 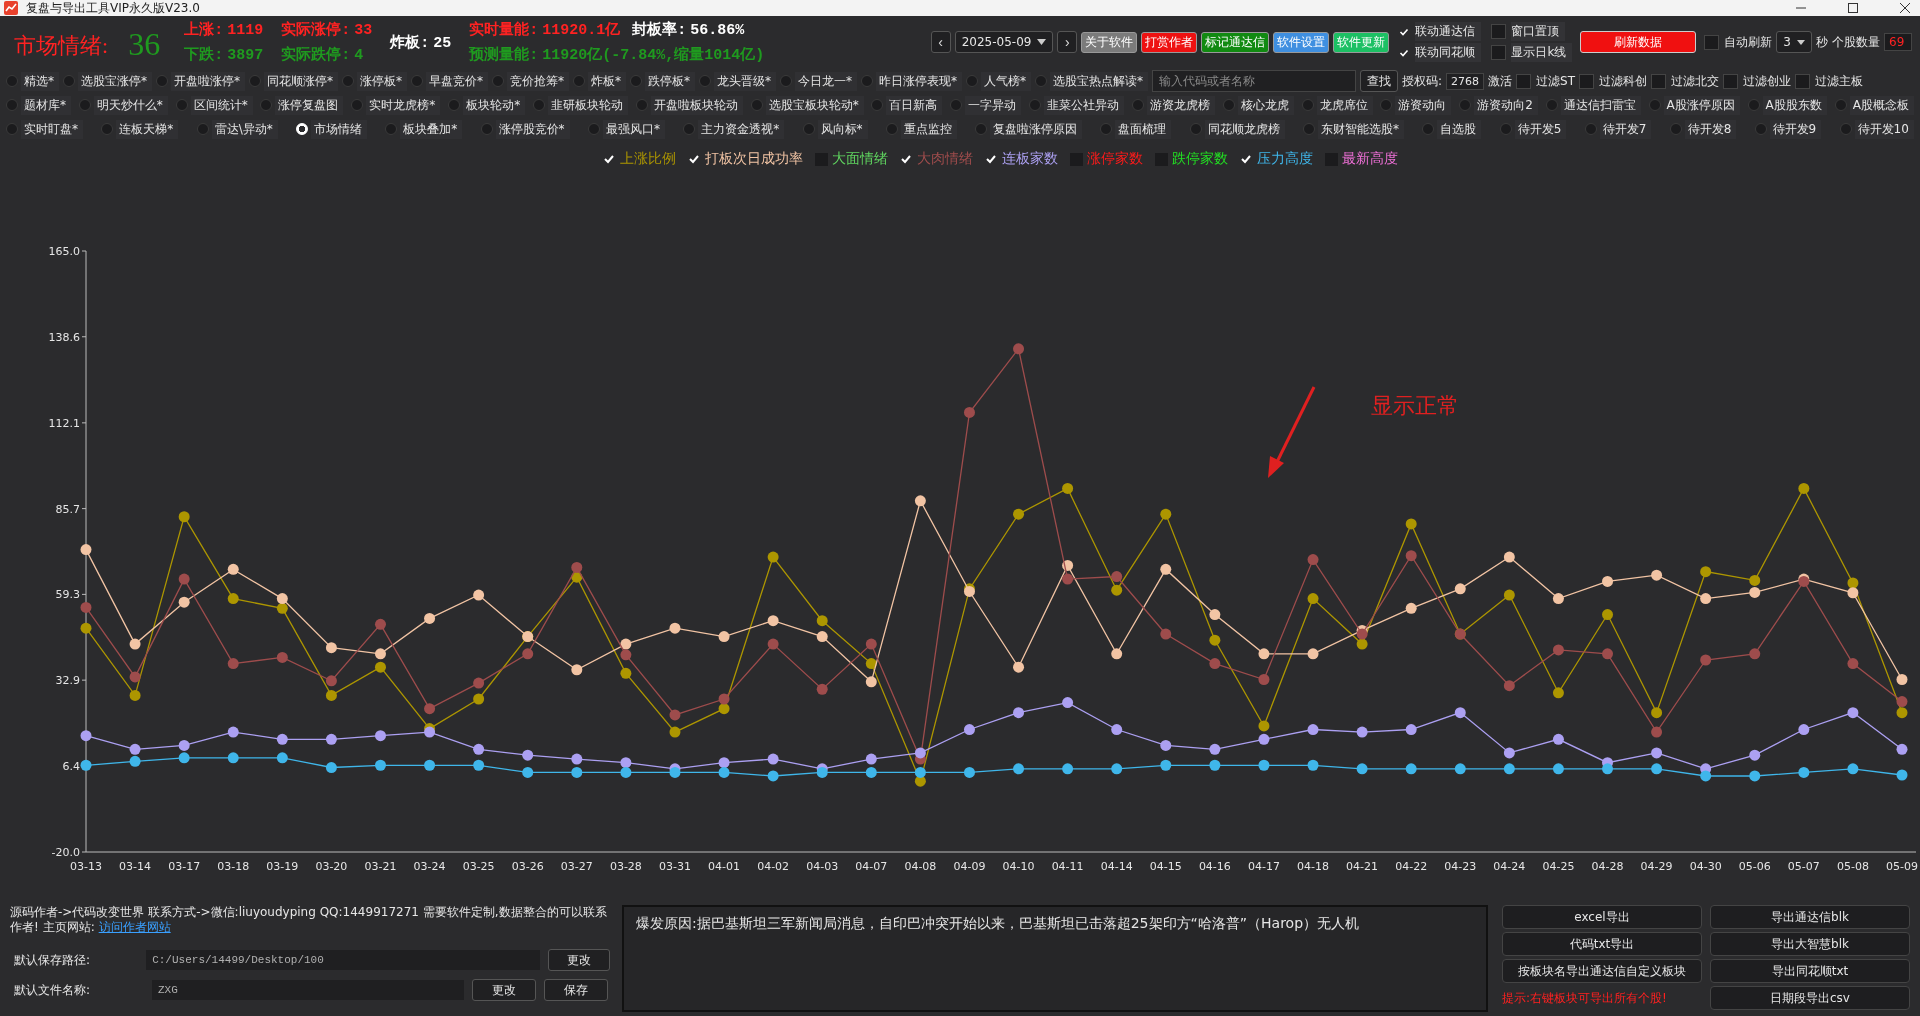 I want to click on radio-label: 待开发9, so click(x=1795, y=129).